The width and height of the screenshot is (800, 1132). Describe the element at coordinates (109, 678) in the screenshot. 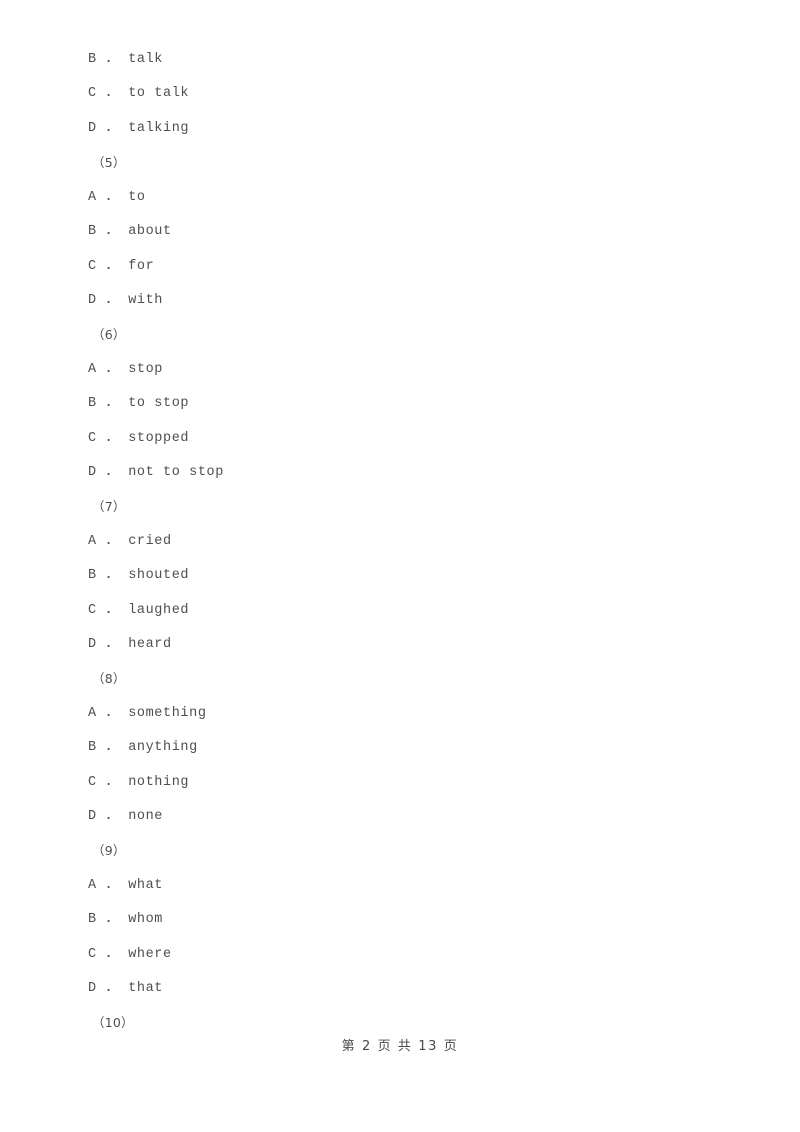

I see `question-number: （8）` at that location.